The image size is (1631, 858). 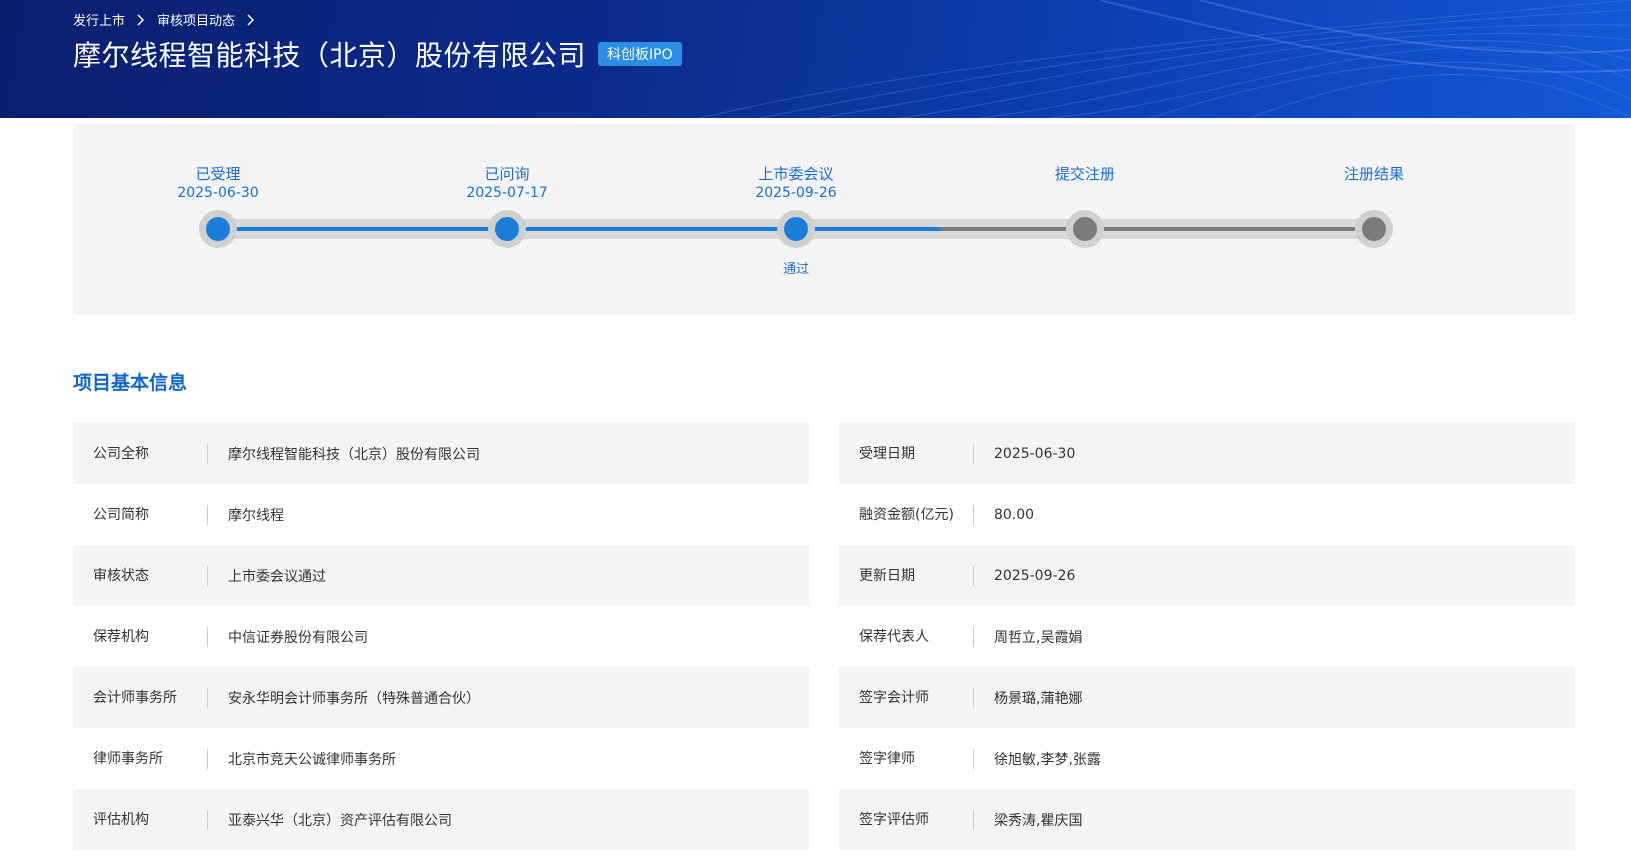 I want to click on info-cell-right: 签字律师 徐旭敏,李梦,张露, so click(x=1207, y=758).